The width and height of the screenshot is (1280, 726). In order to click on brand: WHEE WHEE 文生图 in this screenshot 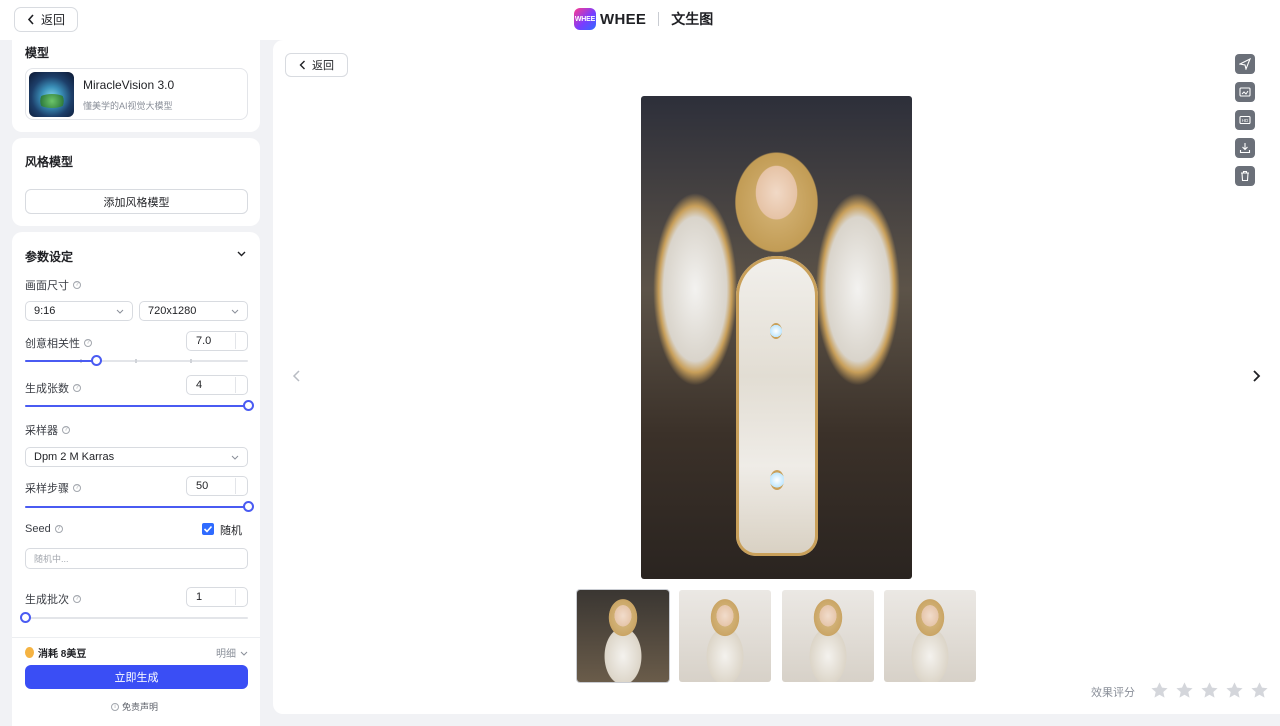, I will do `click(643, 19)`.